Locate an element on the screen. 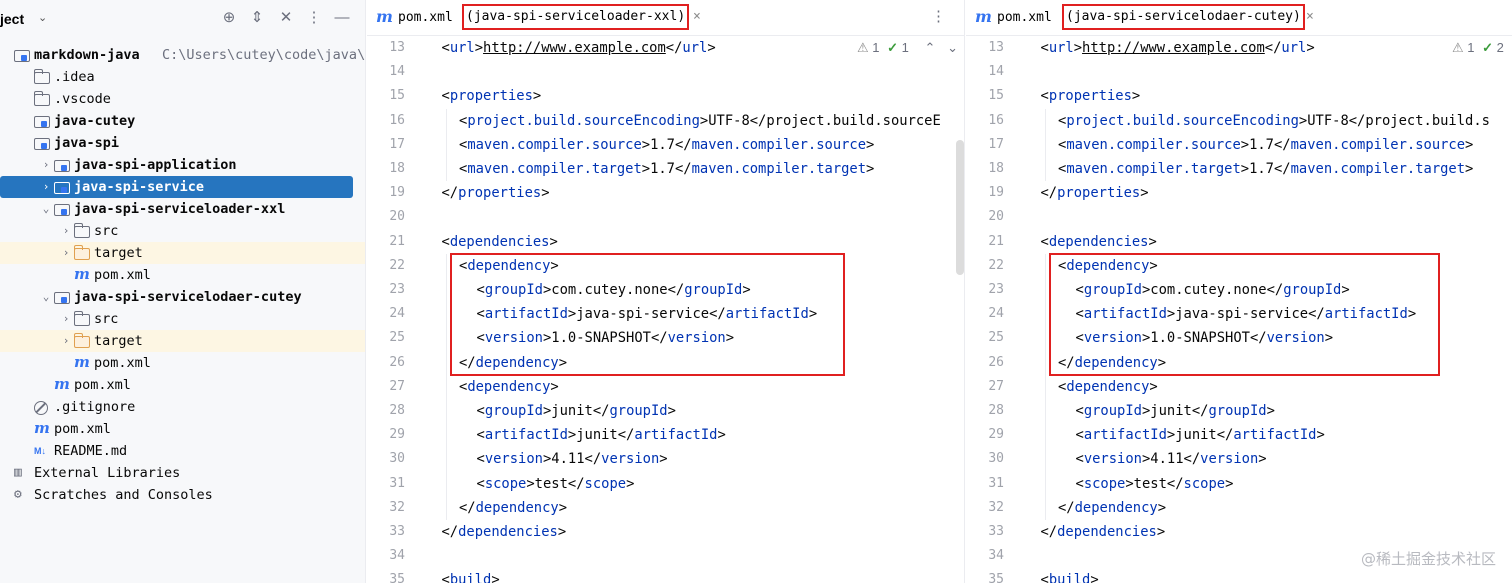  line-number: 23 is located at coordinates (996, 289).